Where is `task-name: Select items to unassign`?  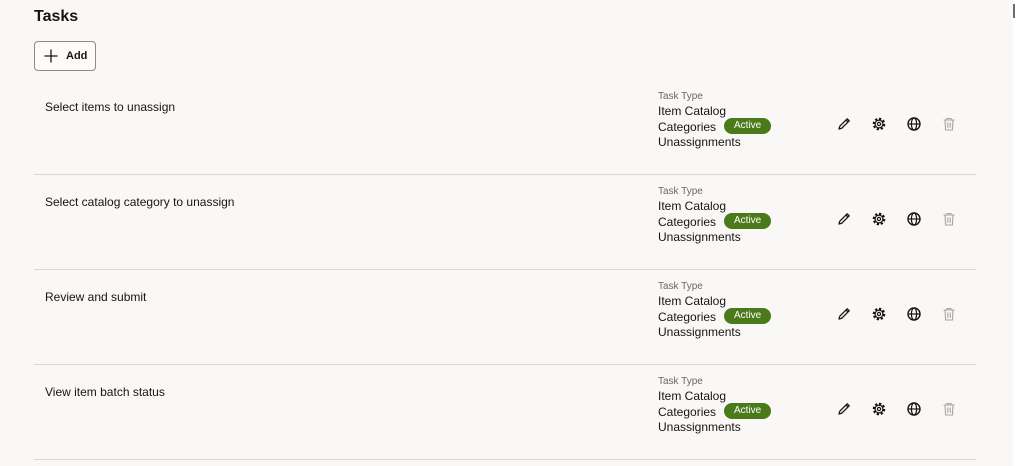
task-name: Select items to unassign is located at coordinates (110, 107).